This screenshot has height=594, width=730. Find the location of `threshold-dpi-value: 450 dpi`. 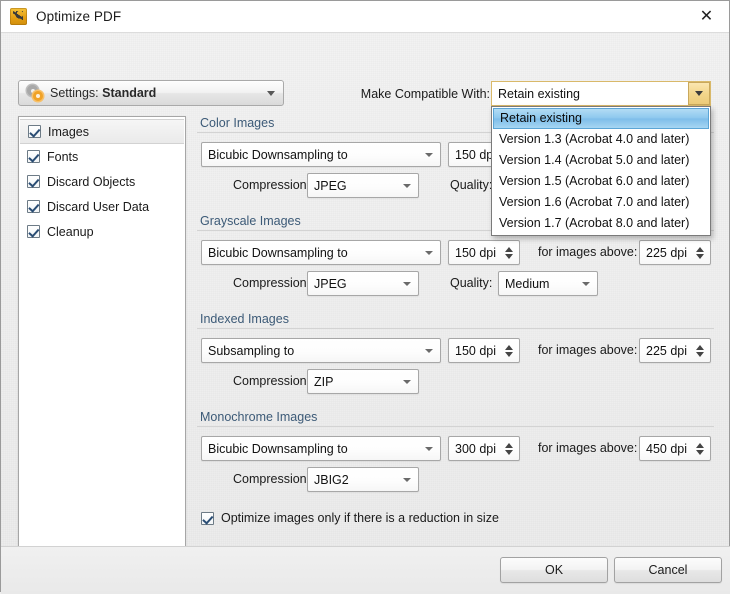

threshold-dpi-value: 450 dpi is located at coordinates (667, 448).